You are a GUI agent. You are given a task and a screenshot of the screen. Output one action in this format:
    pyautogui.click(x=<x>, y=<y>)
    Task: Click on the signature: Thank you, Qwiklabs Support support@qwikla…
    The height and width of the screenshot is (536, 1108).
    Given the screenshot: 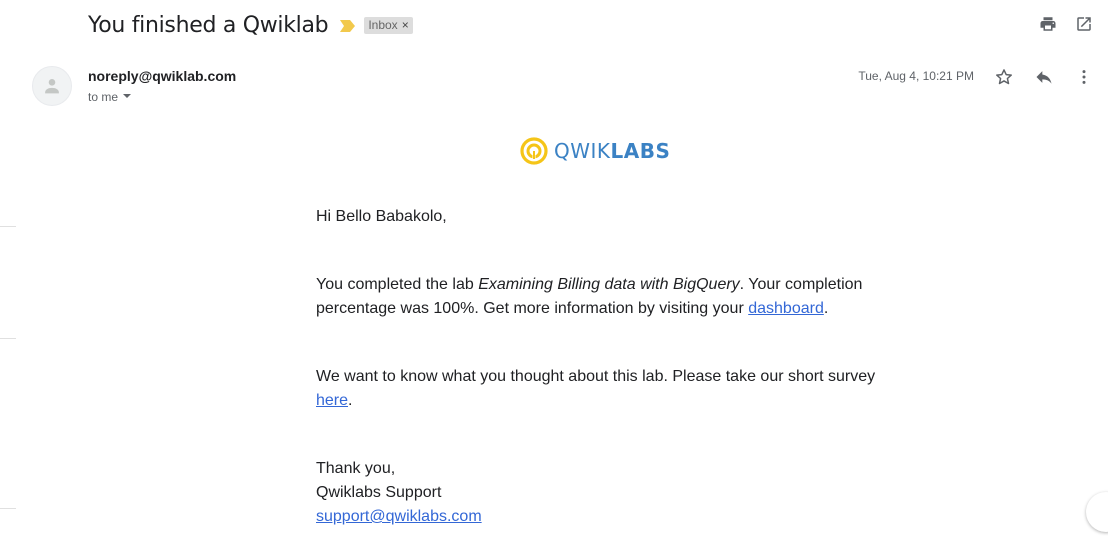 What is the action you would take?
    pyautogui.click(x=399, y=493)
    